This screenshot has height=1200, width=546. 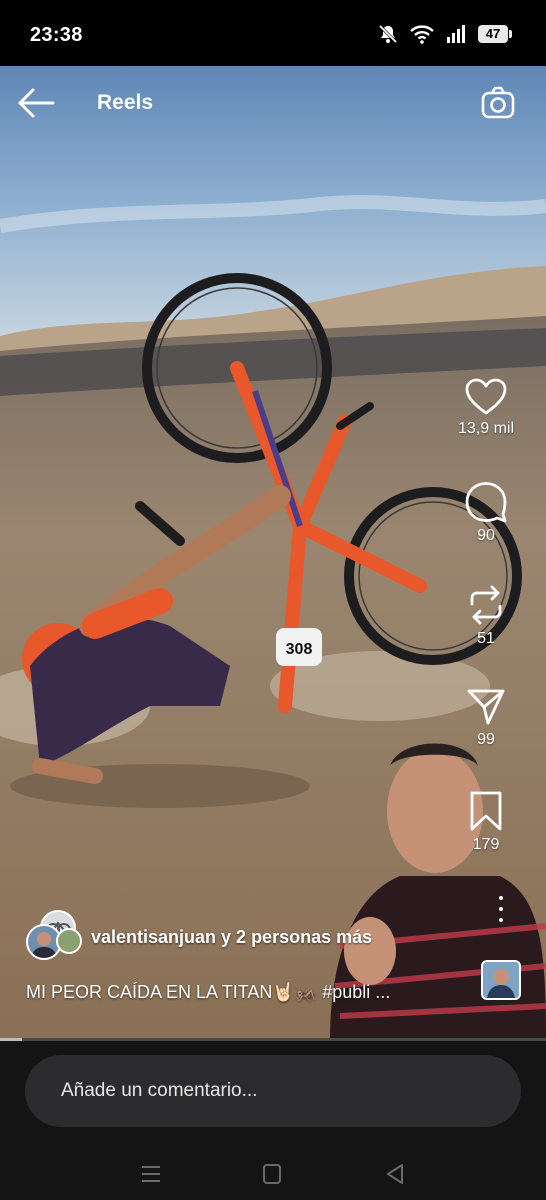 I want to click on status-bar: 23:38 47, so click(x=273, y=33).